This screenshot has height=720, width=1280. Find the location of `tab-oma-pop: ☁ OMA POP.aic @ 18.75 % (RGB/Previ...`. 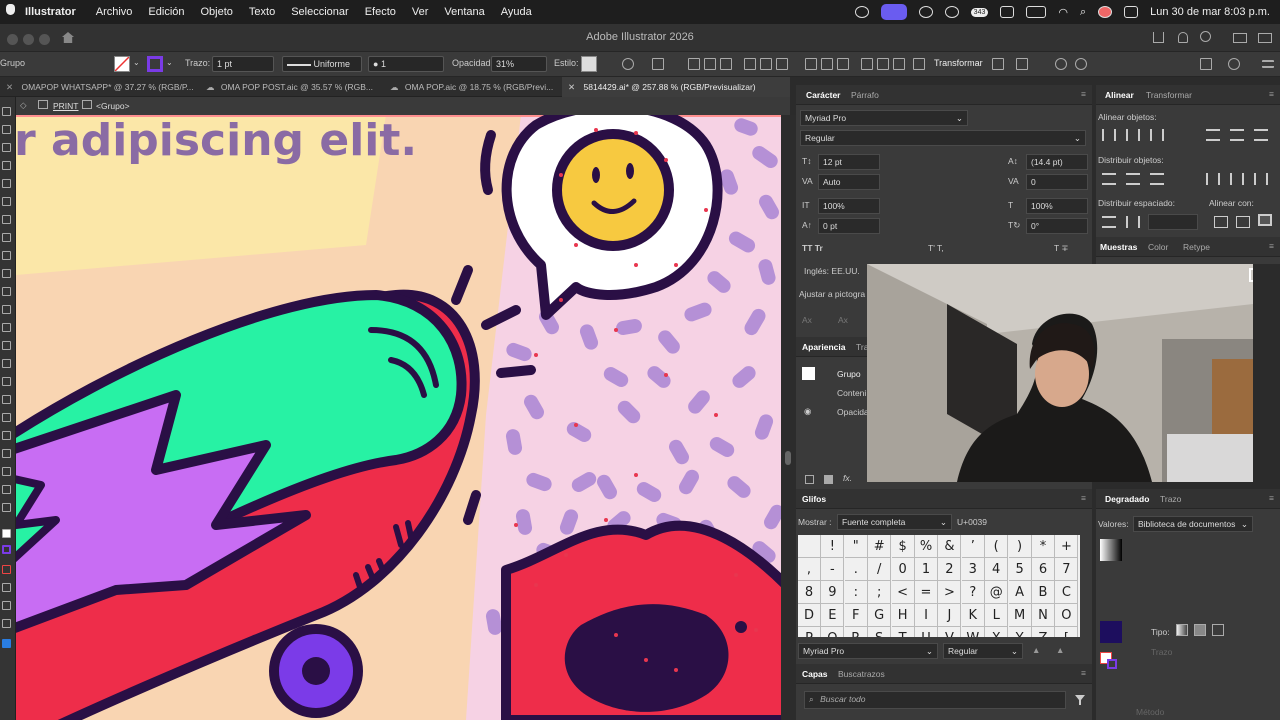

tab-oma-pop: ☁ OMA POP.aic @ 18.75 % (RGB/Previ... is located at coordinates (471, 87).